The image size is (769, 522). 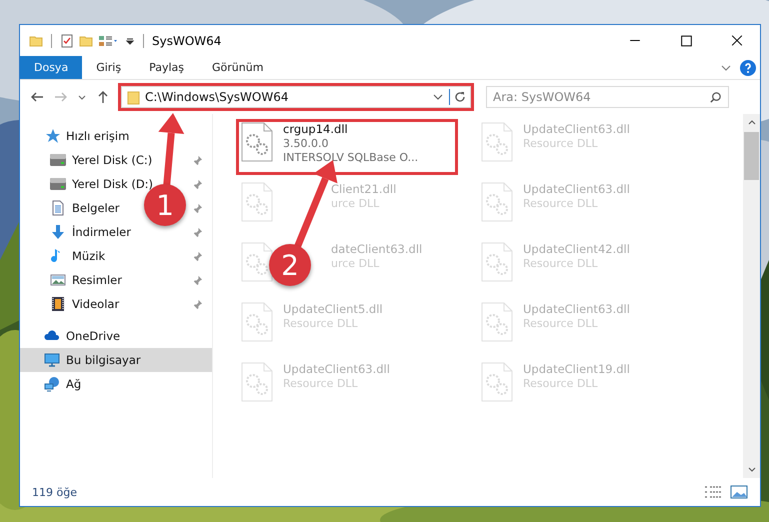 I want to click on document-icon, so click(x=58, y=208).